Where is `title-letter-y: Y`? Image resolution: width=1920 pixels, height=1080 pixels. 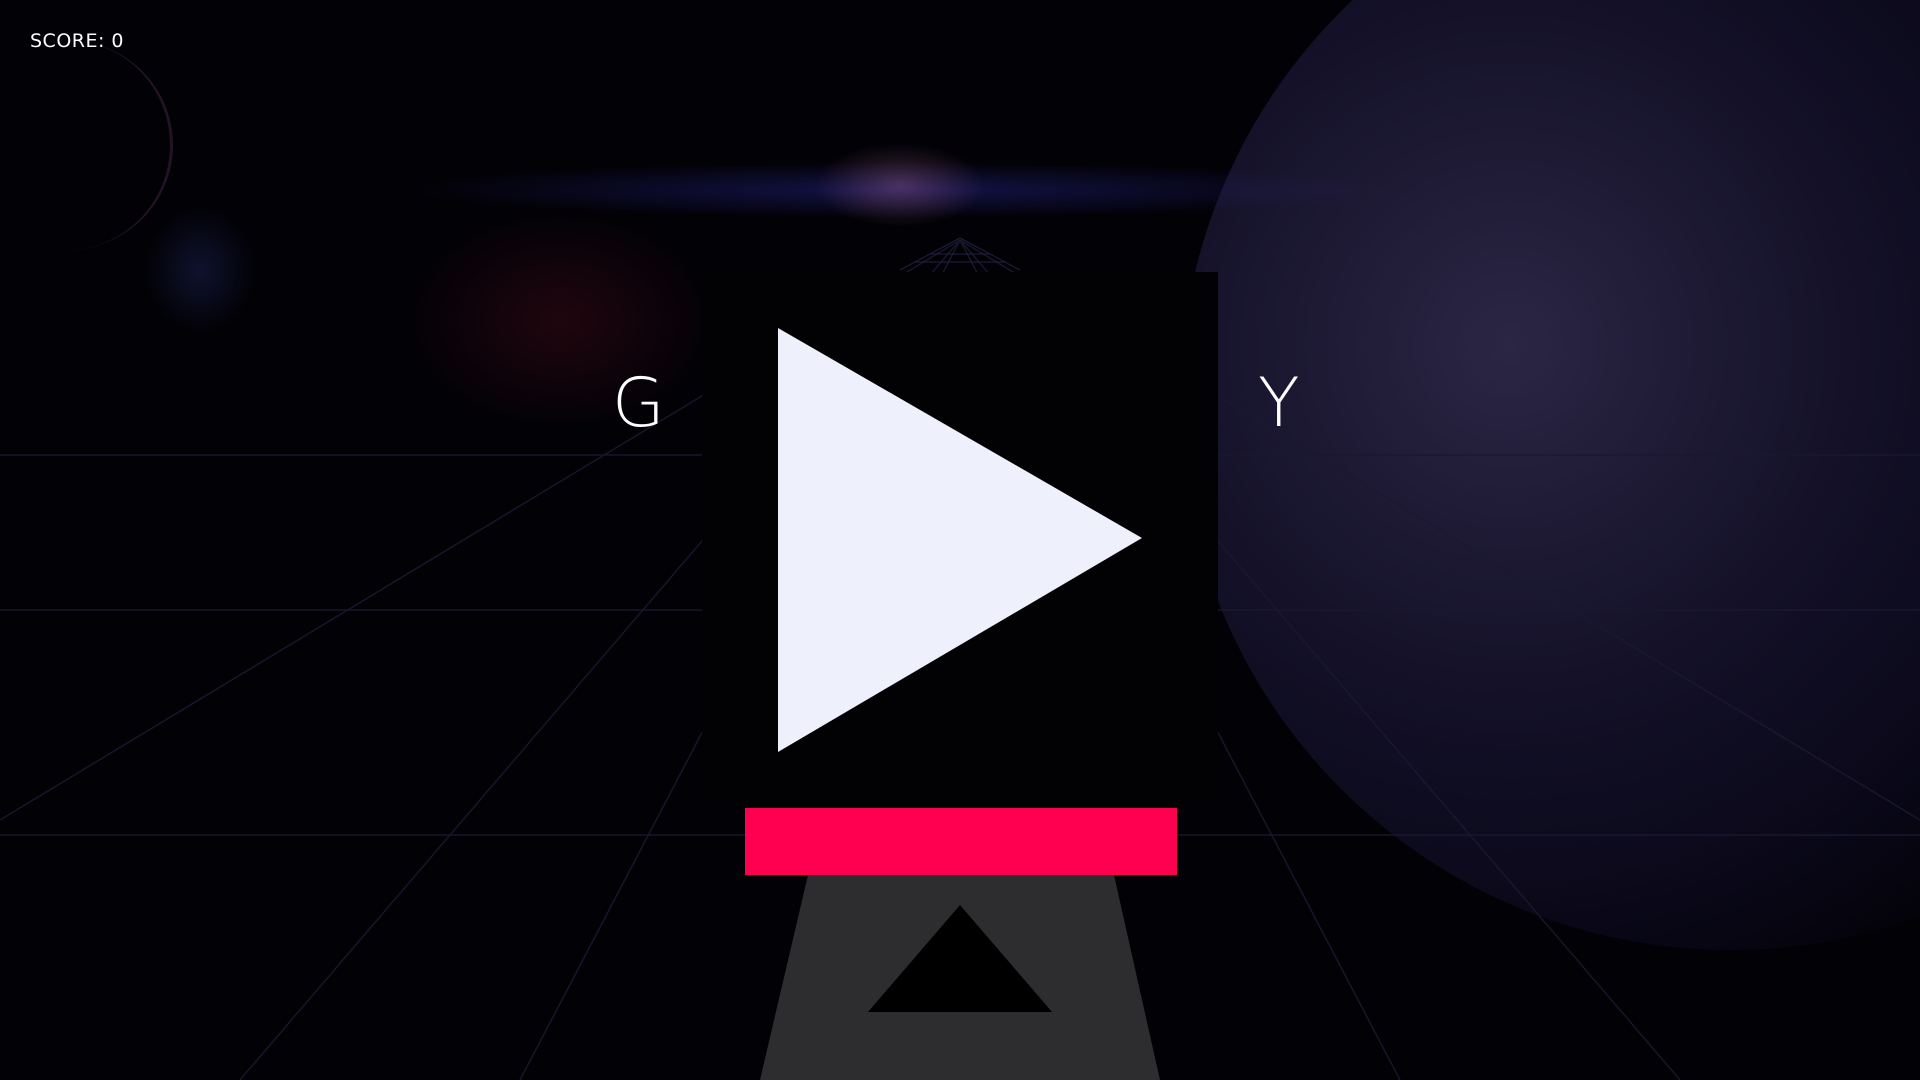
title-letter-y: Y is located at coordinates (1279, 403).